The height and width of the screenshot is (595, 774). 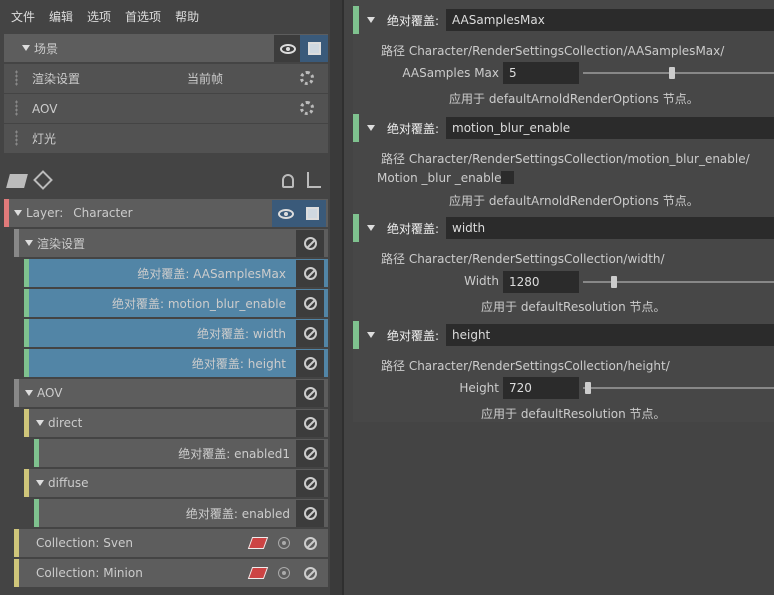 What do you see at coordinates (176, 483) in the screenshot?
I see `tree-diffuse: diffuse` at bounding box center [176, 483].